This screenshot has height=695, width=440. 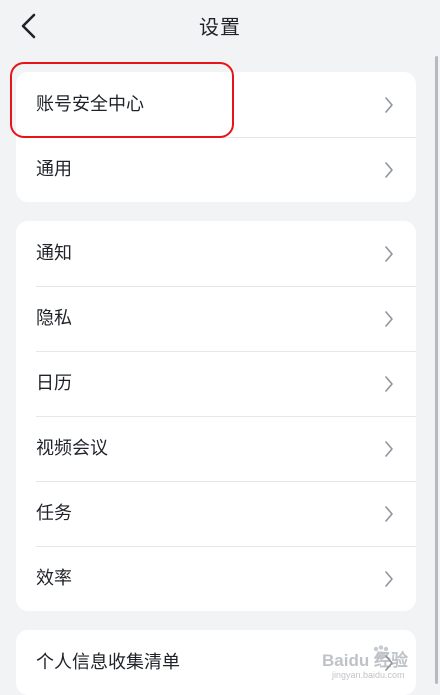 What do you see at coordinates (216, 448) in the screenshot?
I see `settings-item-video-meeting: 视频会议` at bounding box center [216, 448].